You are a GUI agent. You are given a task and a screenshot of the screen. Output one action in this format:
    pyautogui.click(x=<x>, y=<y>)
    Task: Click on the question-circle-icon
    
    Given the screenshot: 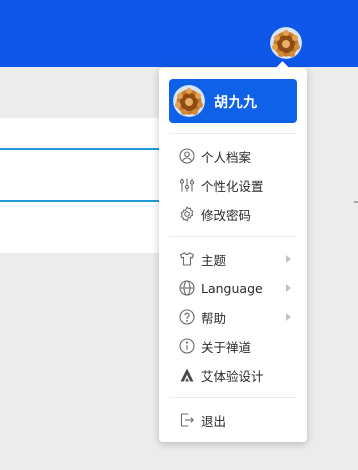 What is the action you would take?
    pyautogui.click(x=187, y=317)
    